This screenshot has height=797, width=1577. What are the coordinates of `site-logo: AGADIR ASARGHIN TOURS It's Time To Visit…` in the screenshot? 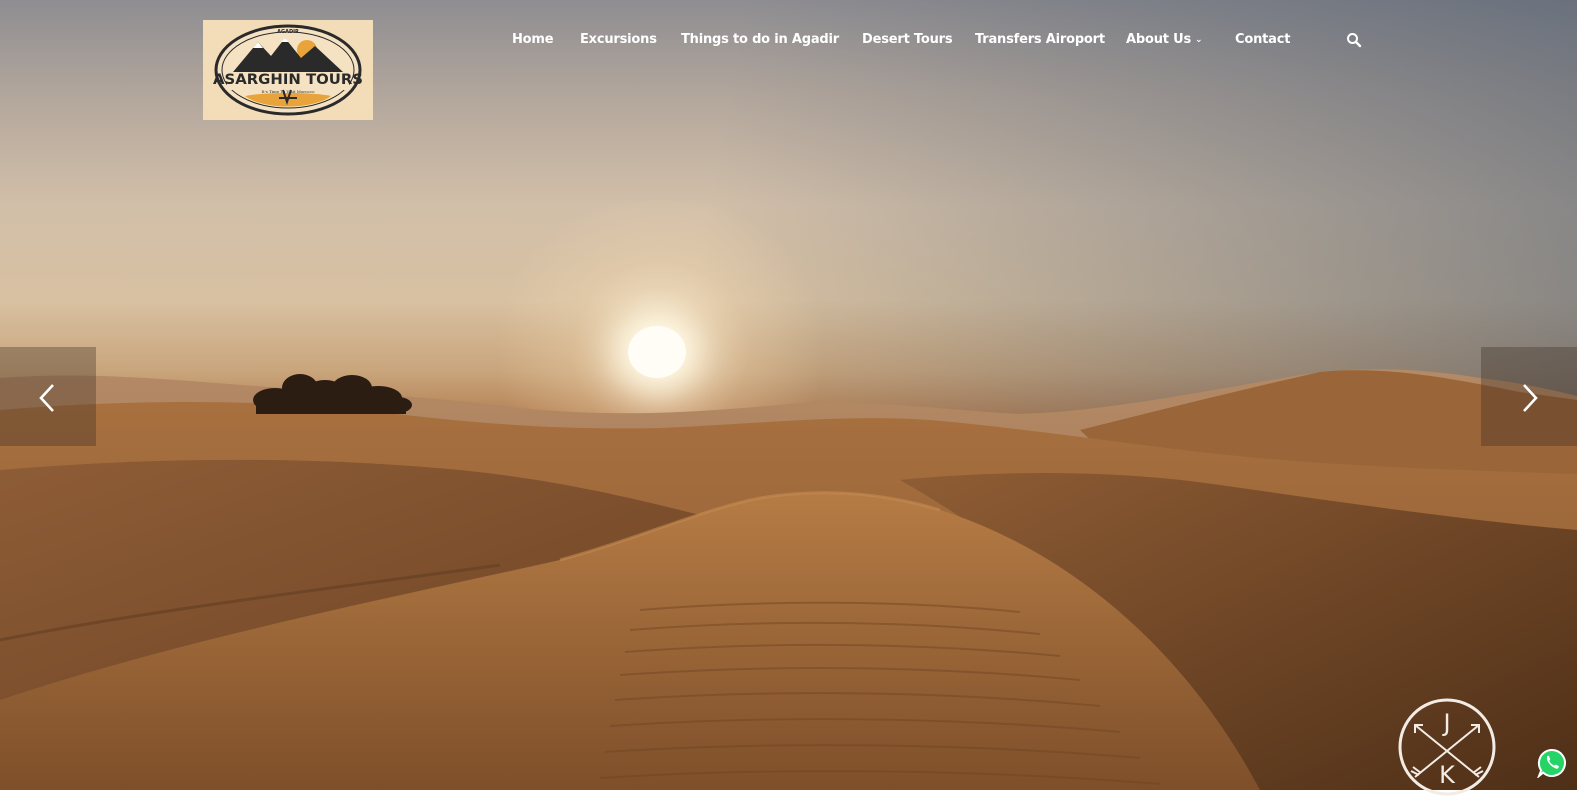 It's located at (288, 70).